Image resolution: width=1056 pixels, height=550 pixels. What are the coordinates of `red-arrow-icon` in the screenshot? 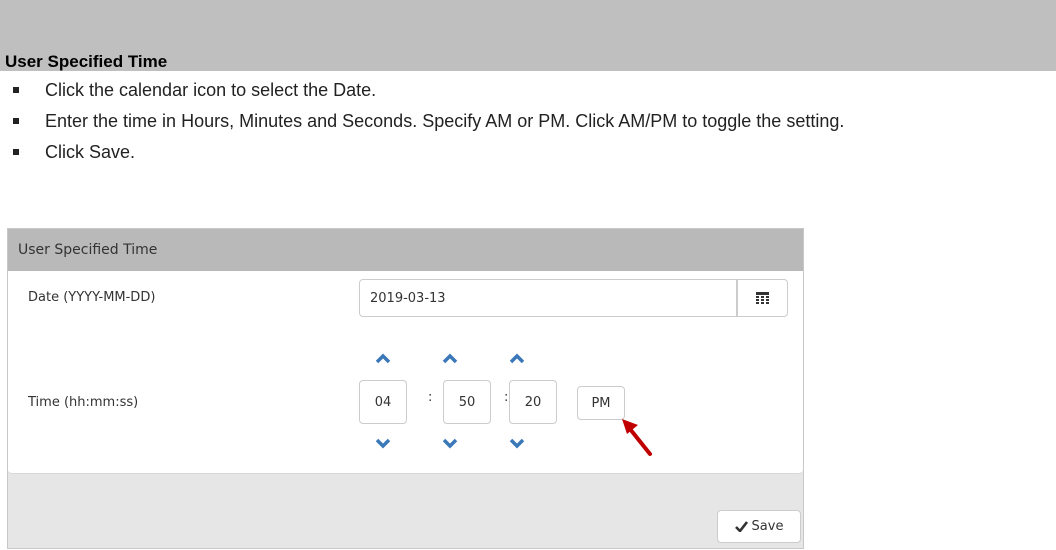 It's located at (637, 437).